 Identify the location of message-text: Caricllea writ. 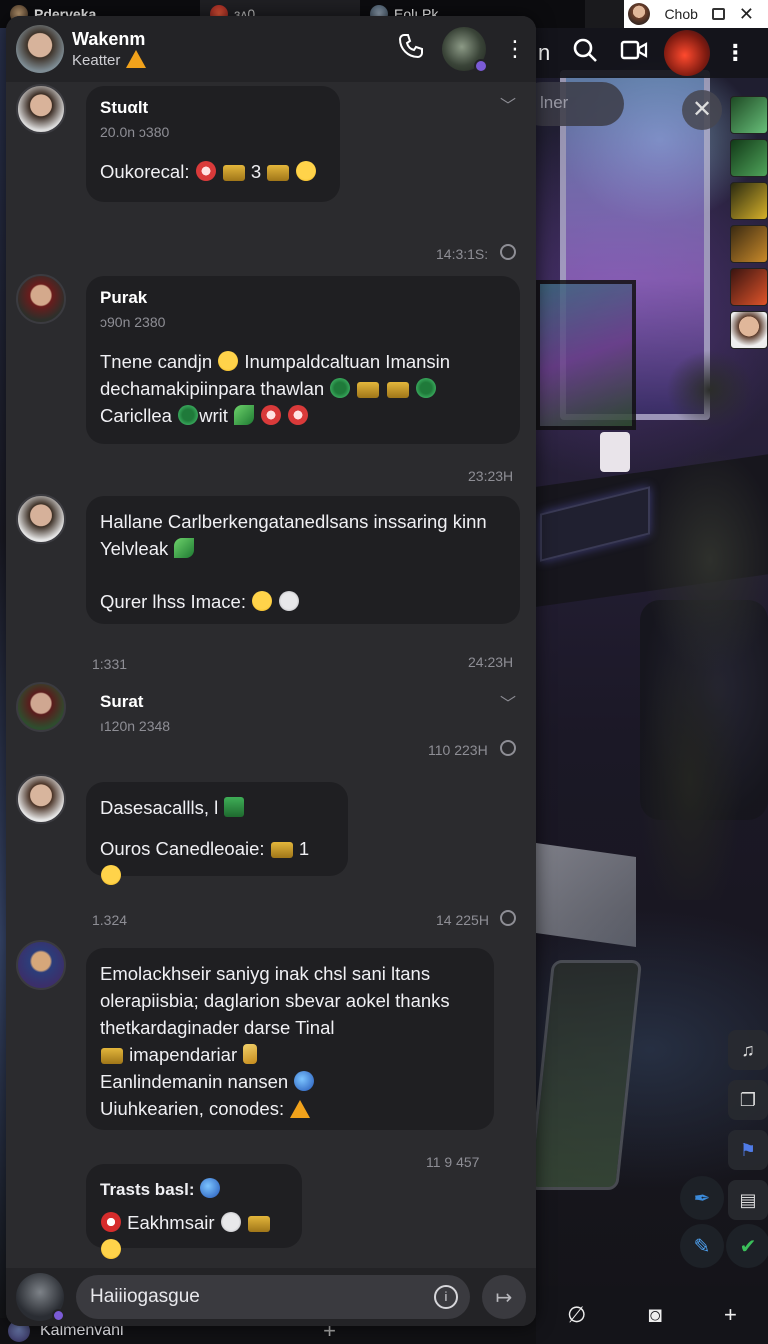
(303, 415).